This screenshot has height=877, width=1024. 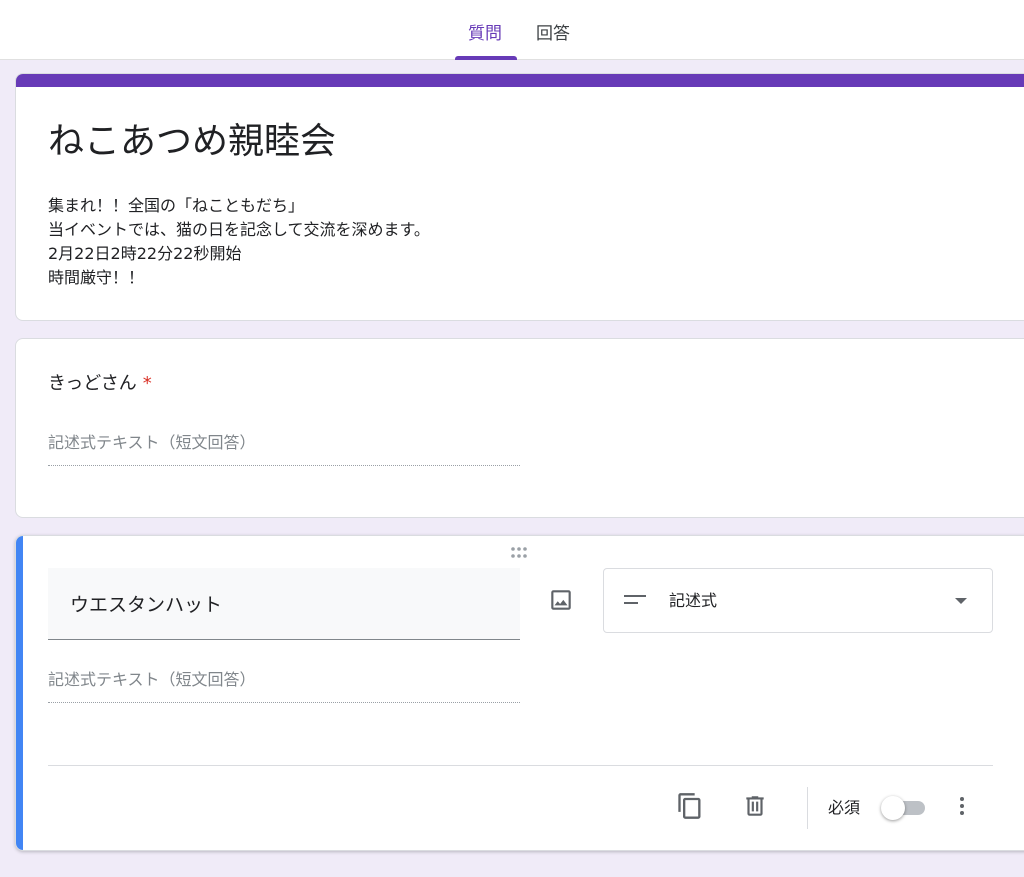 I want to click on form-description-line: 2月22日2時22分22秒開始, so click(x=145, y=253).